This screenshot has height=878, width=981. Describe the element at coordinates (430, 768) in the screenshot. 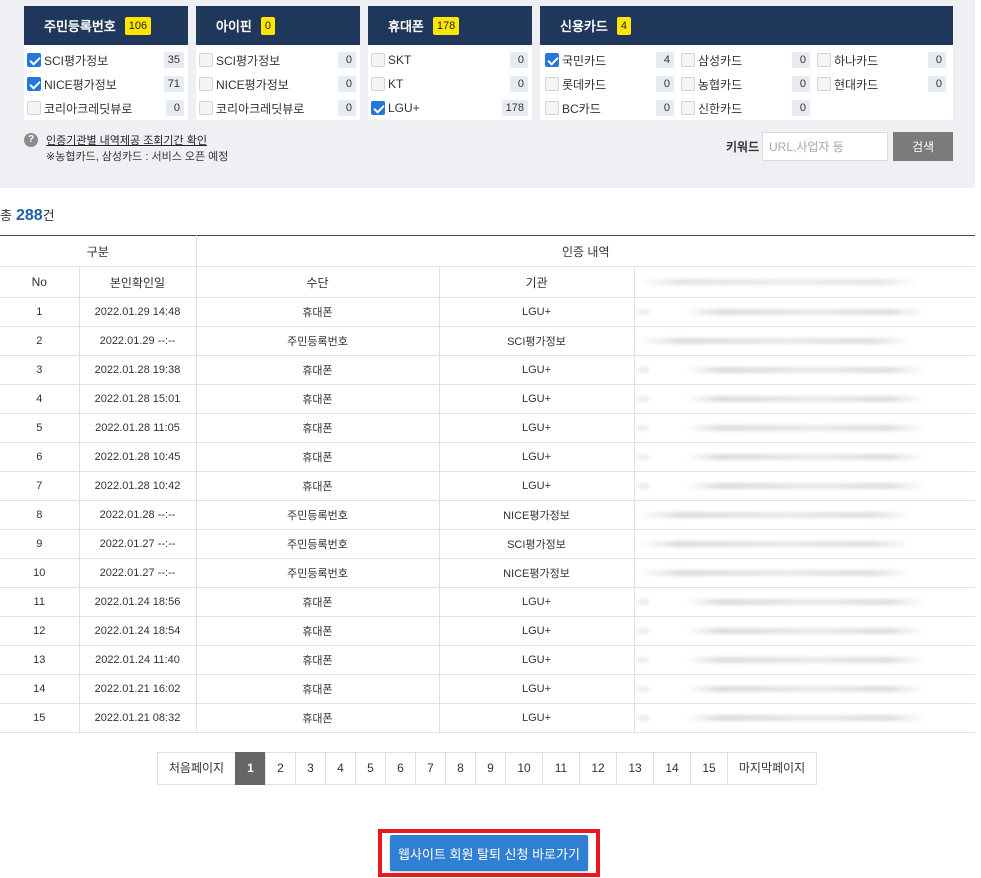

I see `page-button: 7` at that location.